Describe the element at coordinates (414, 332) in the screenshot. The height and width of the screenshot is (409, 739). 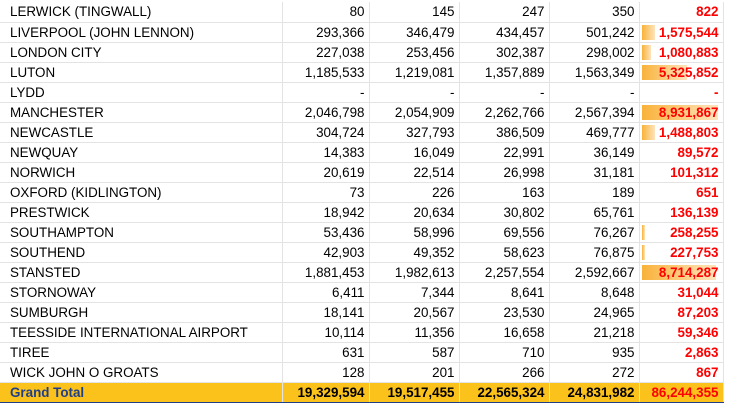
I see `value-cell-2: 11,356` at that location.